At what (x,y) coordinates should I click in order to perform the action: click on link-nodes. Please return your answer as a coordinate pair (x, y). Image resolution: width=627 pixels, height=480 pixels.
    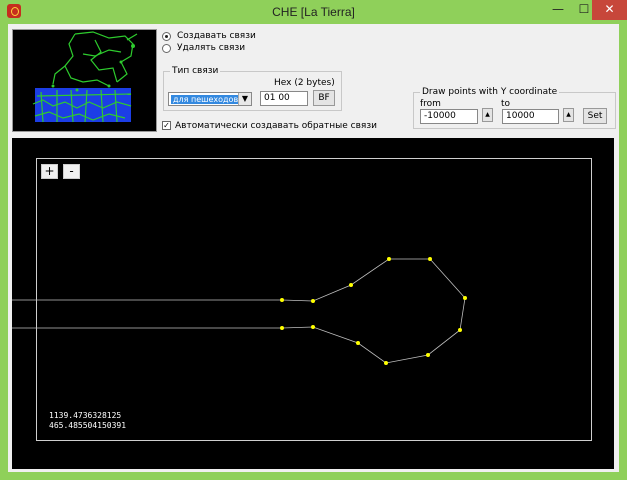
    Looking at the image, I should click on (373, 311).